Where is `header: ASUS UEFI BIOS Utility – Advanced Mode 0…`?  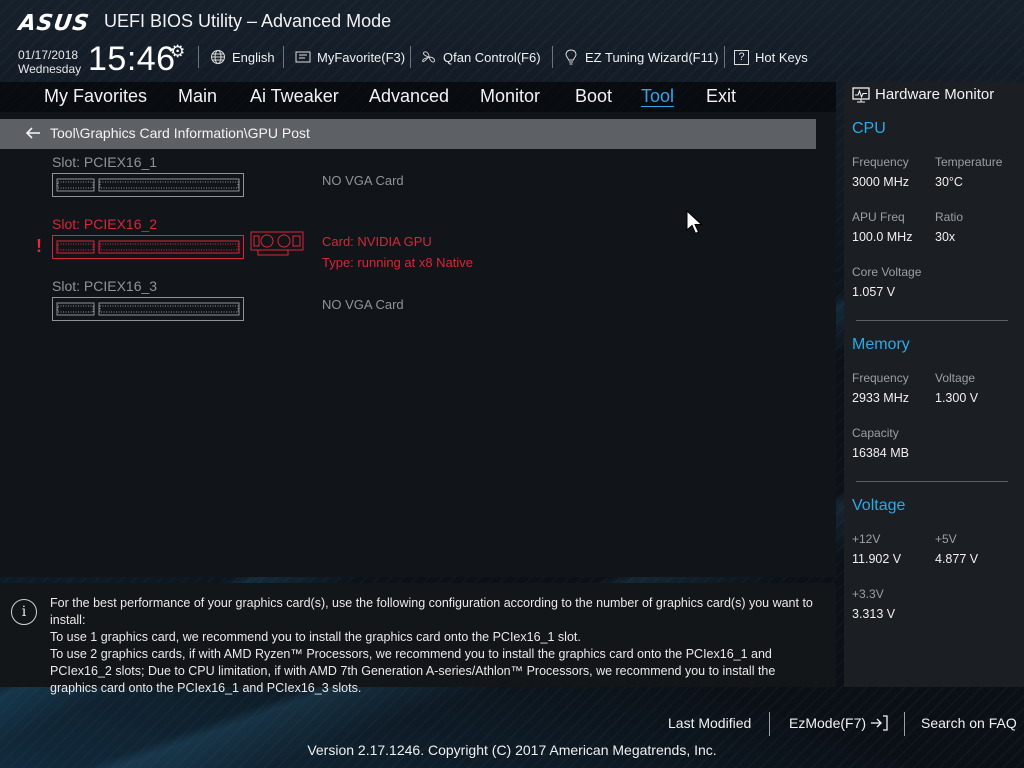 header: ASUS UEFI BIOS Utility – Advanced Mode 0… is located at coordinates (512, 41).